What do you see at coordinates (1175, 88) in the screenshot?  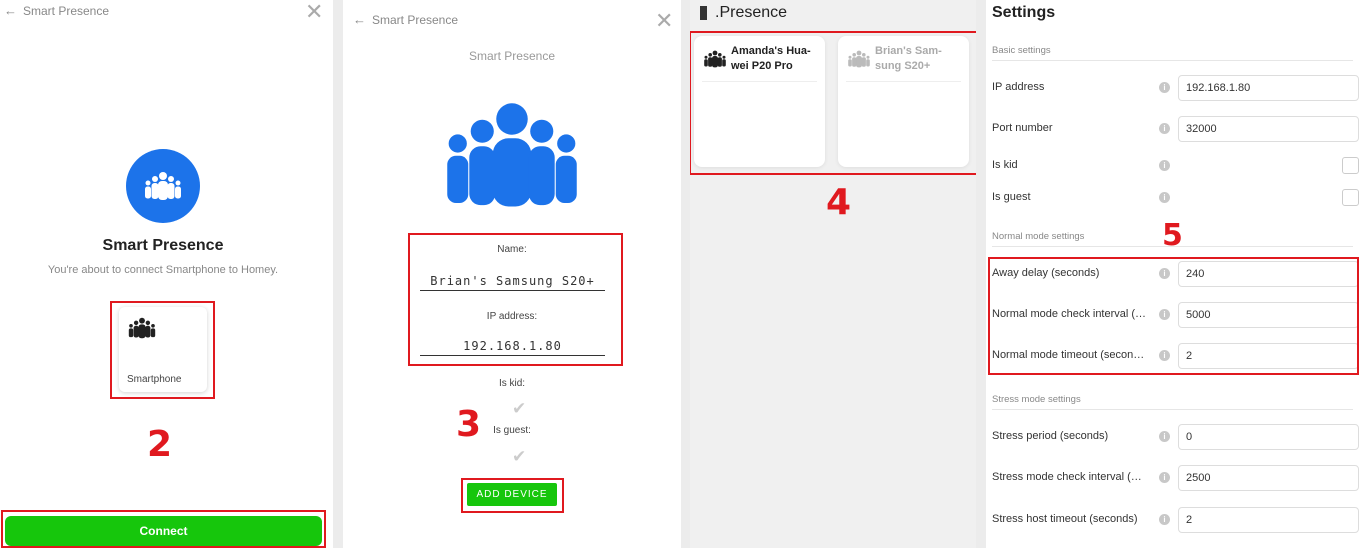 I see `setting-ip-address: IP address i 192.168.1.80` at bounding box center [1175, 88].